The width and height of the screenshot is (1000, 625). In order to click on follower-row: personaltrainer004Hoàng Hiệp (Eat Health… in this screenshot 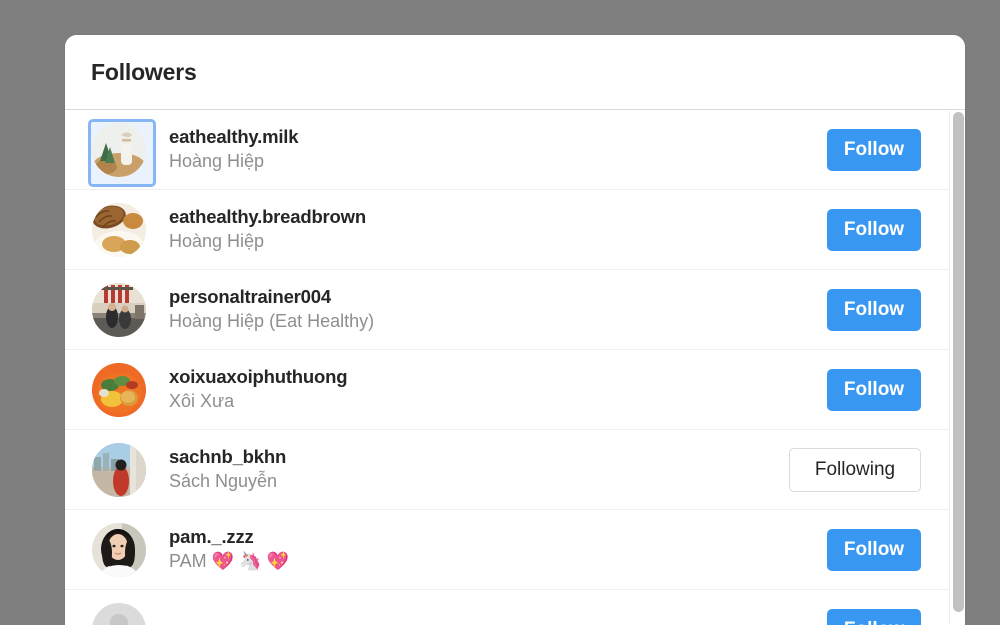, I will do `click(515, 310)`.